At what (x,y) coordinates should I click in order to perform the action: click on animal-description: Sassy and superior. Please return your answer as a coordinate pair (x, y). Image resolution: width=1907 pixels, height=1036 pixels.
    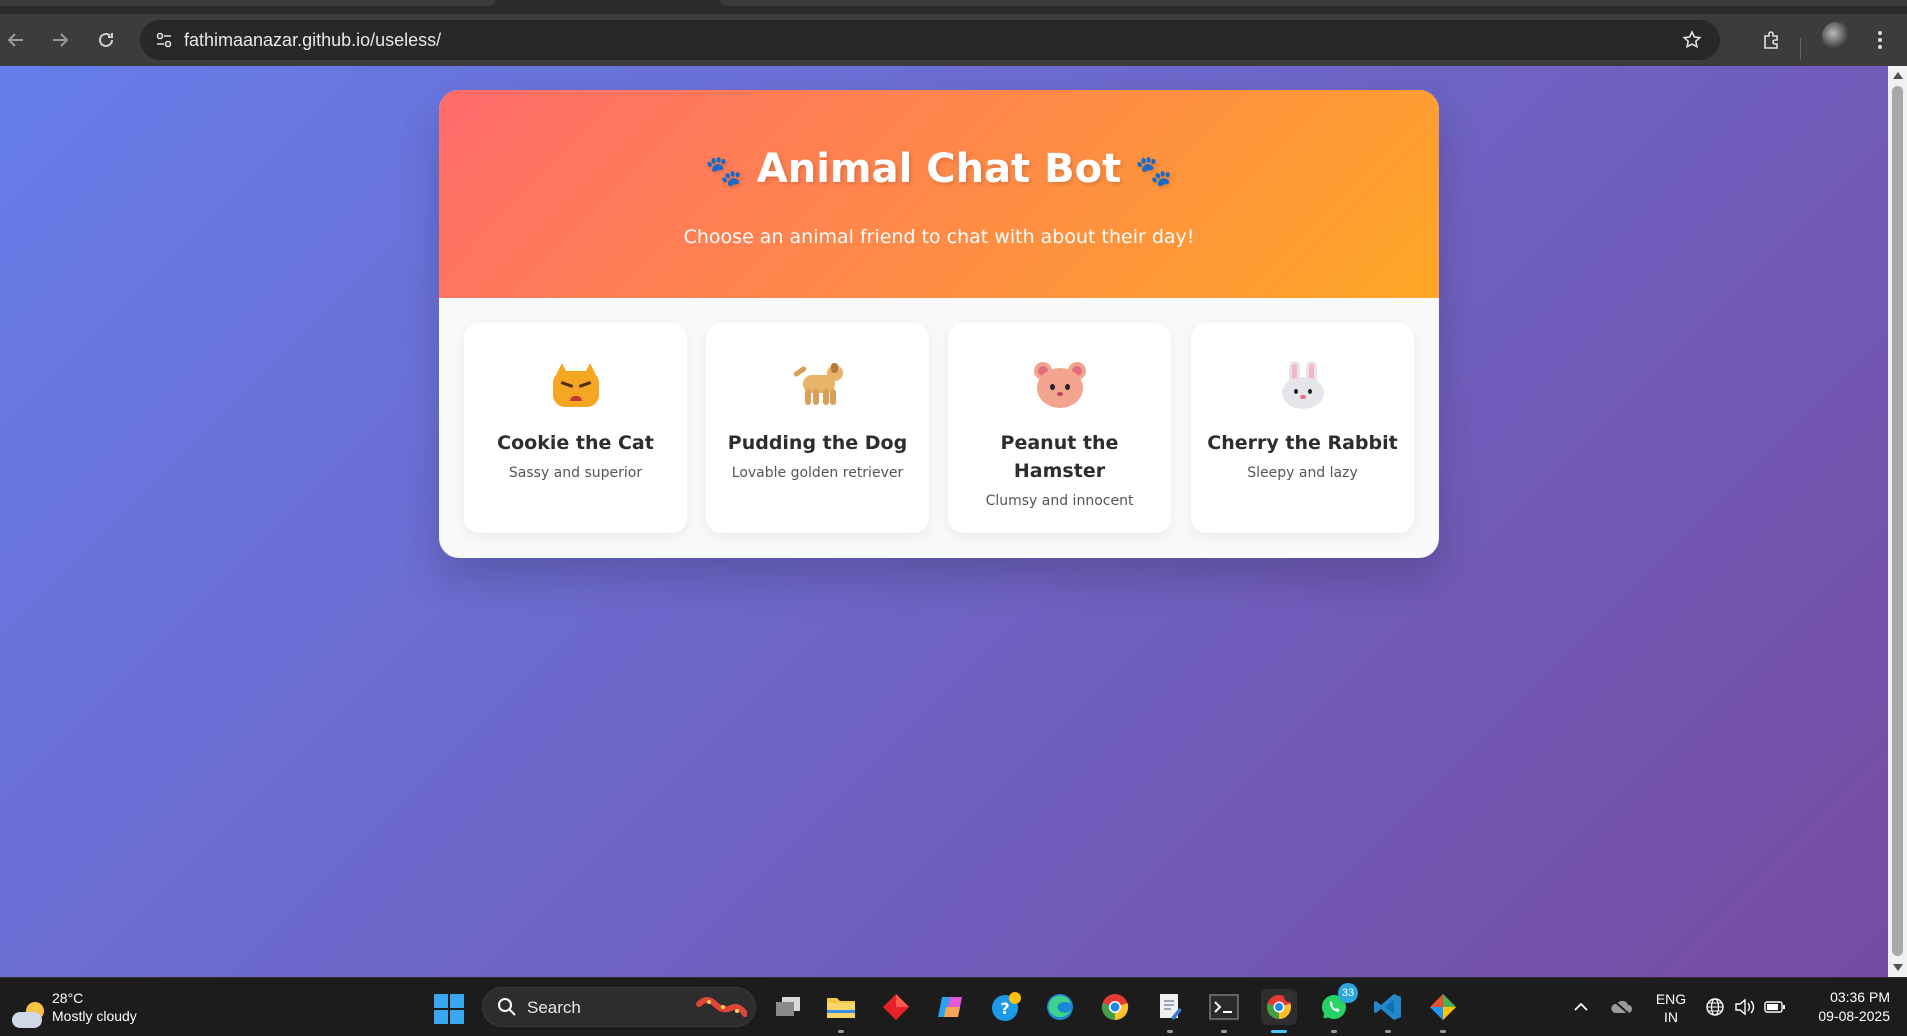
    Looking at the image, I should click on (575, 473).